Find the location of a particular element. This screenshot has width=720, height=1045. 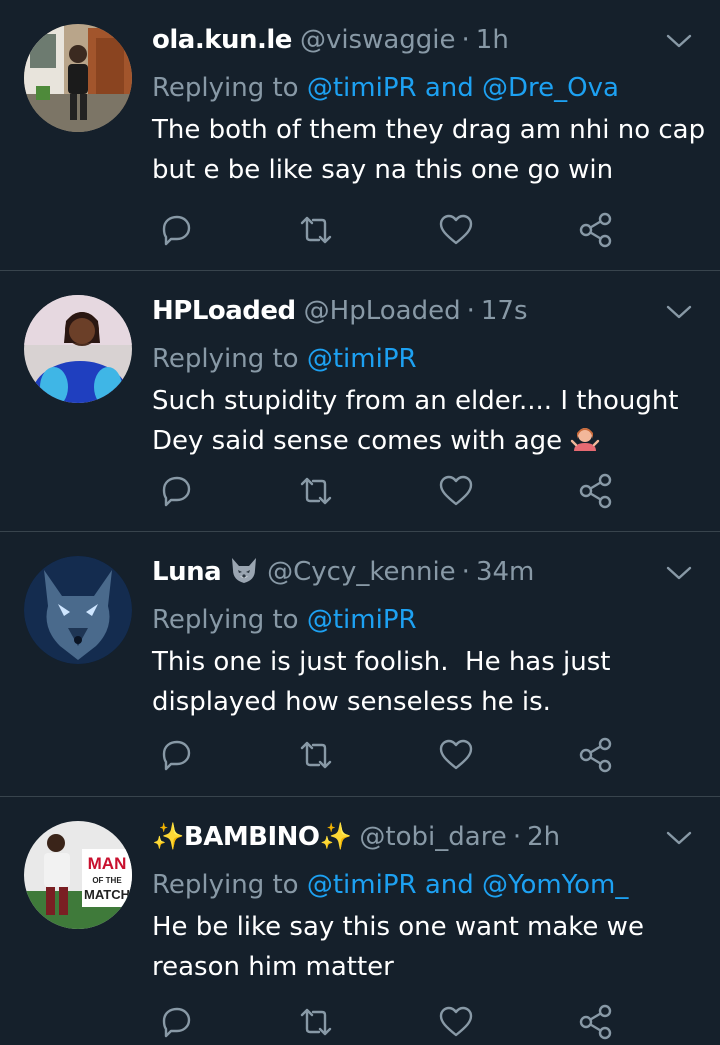

avatar-text: MAN is located at coordinates (107, 863).